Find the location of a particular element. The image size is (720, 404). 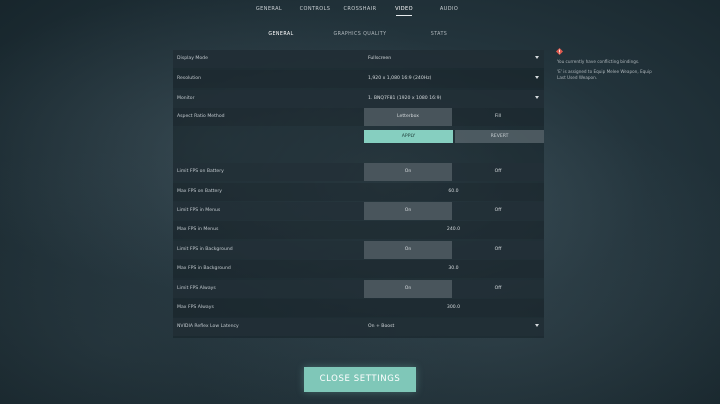

max-fps-battery-value: 60.0 is located at coordinates (358, 191).